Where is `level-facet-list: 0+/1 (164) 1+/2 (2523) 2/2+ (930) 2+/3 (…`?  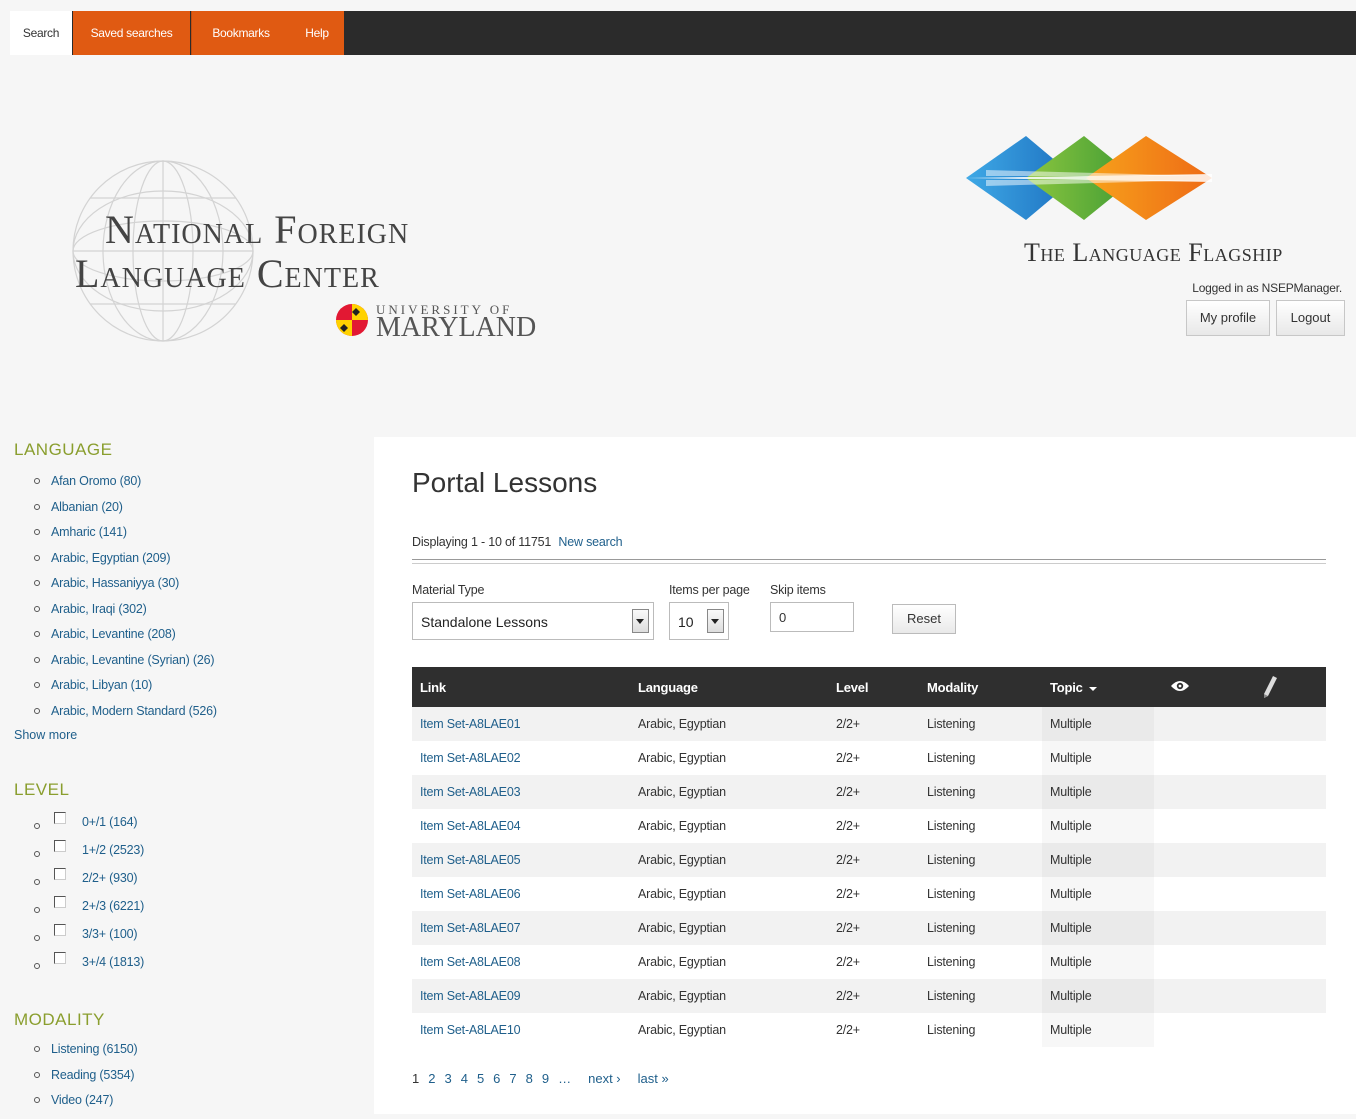 level-facet-list: 0+/1 (164) 1+/2 (2523) 2/2+ (930) 2+/3 (… is located at coordinates (89, 897).